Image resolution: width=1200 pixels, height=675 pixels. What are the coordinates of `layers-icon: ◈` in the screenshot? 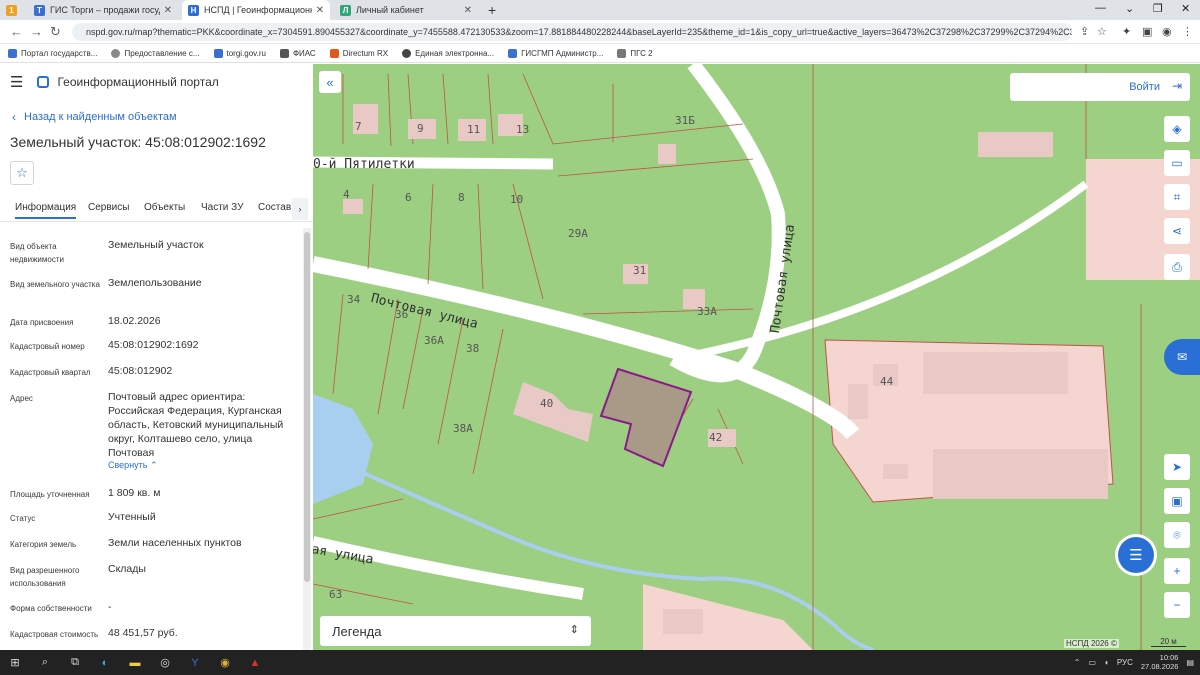 It's located at (1177, 129).